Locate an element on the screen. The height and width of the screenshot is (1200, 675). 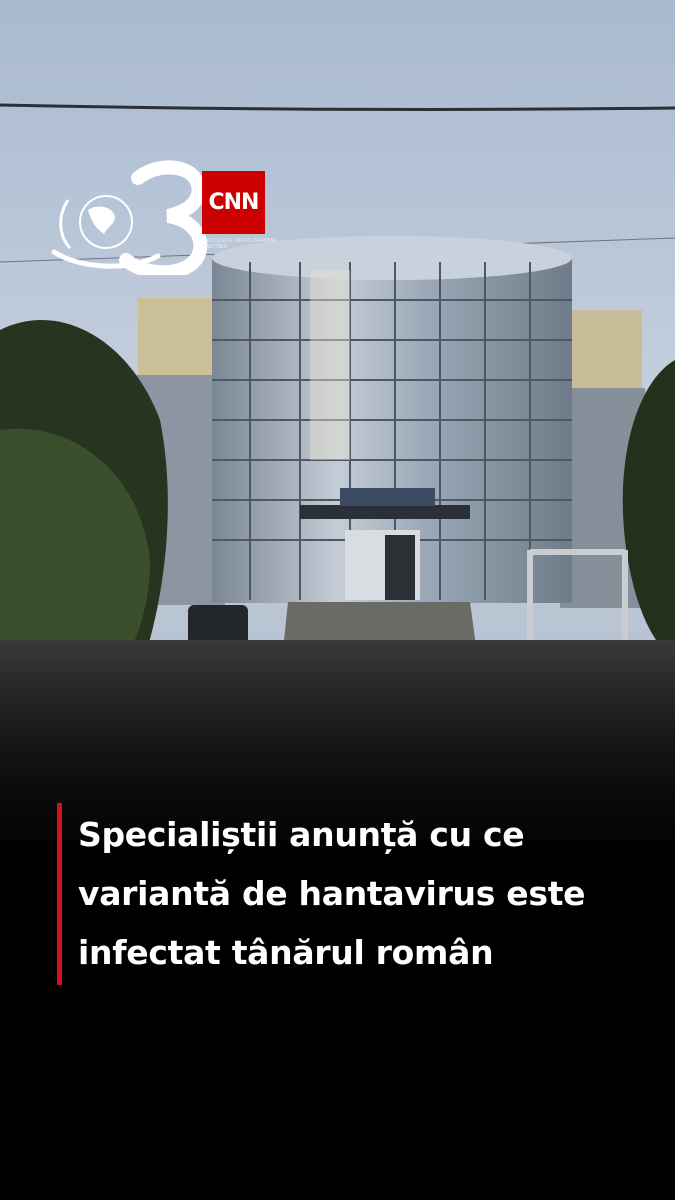
headline-line: variantă de hantavirus este is located at coordinates (332, 893).